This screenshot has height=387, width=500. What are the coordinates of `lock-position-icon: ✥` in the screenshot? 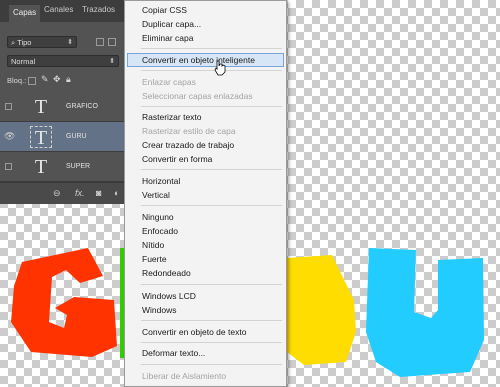 It's located at (57, 79).